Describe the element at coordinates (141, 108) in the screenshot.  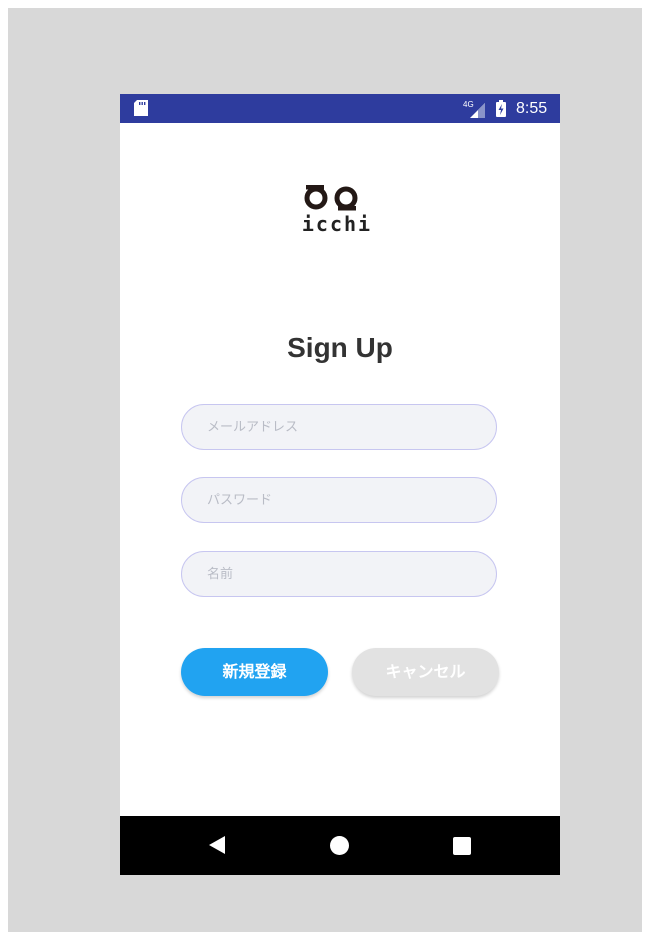
I see `sd-card-icon` at that location.